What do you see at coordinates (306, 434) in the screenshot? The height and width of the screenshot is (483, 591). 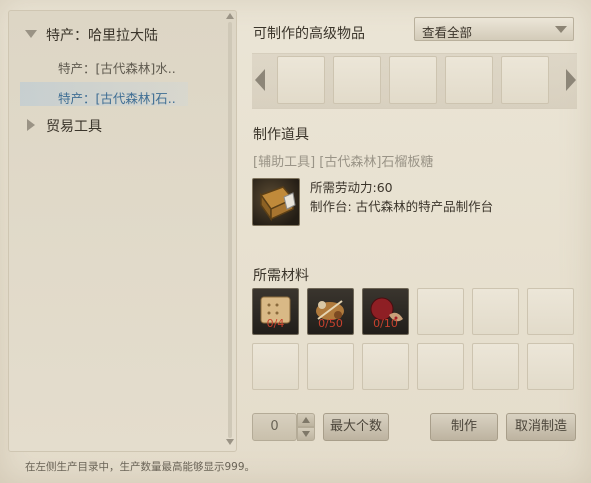 I see `quantity-decrease-button` at bounding box center [306, 434].